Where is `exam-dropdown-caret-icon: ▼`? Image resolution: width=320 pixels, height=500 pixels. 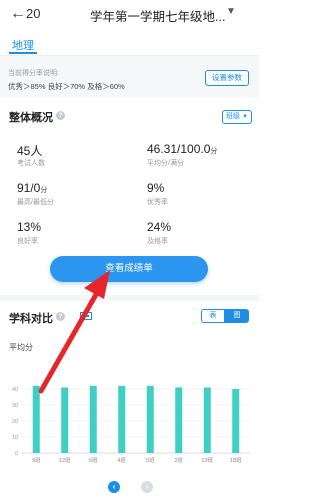 exam-dropdown-caret-icon: ▼ is located at coordinates (231, 11).